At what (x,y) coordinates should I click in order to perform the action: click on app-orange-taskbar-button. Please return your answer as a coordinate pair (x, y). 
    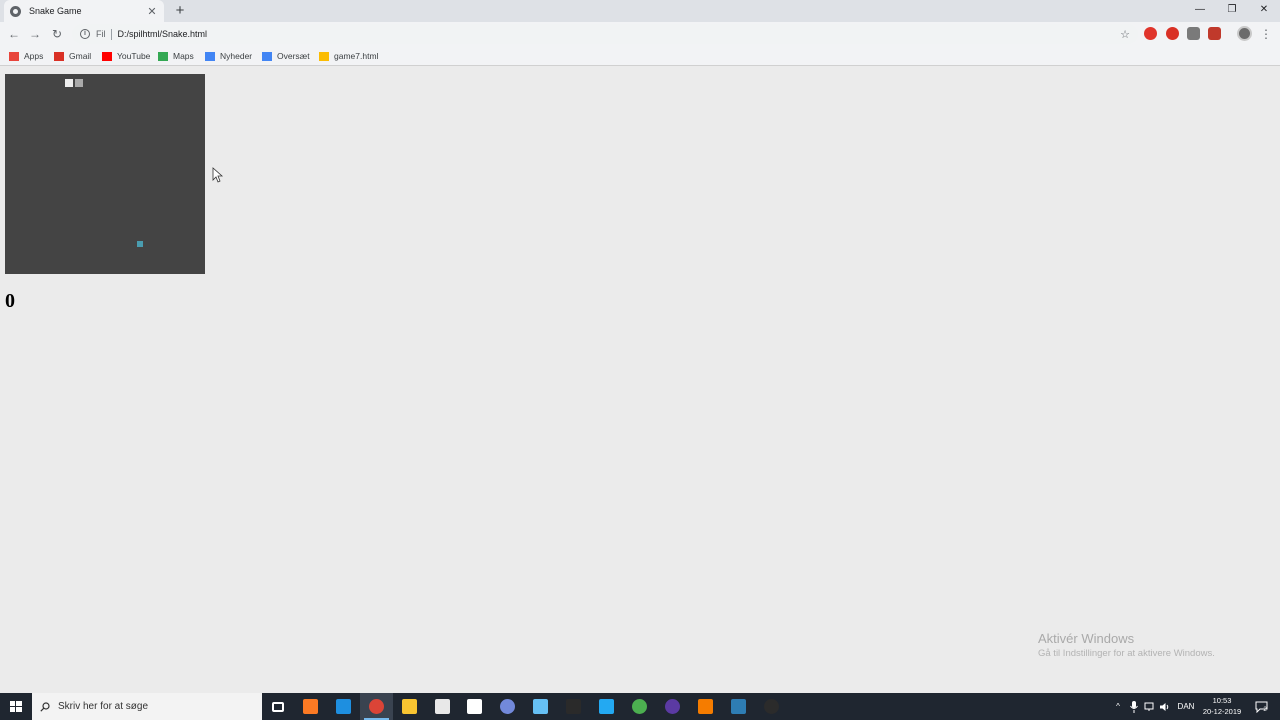
    Looking at the image, I should click on (705, 706).